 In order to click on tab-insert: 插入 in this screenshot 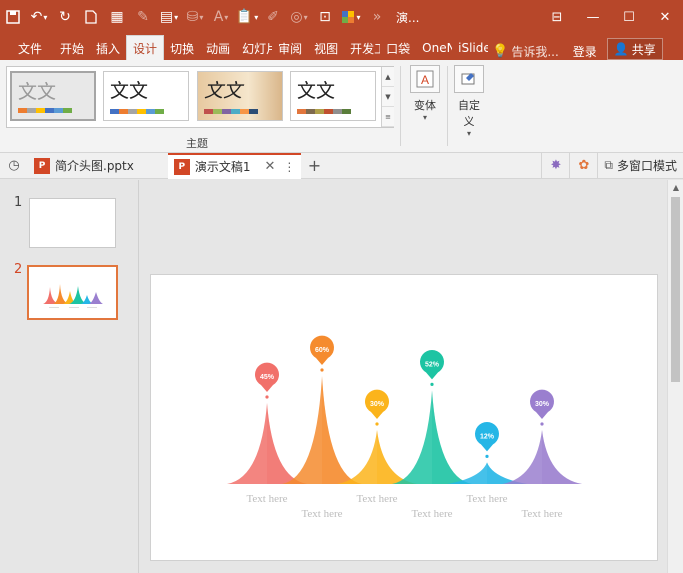, I will do `click(108, 48)`.